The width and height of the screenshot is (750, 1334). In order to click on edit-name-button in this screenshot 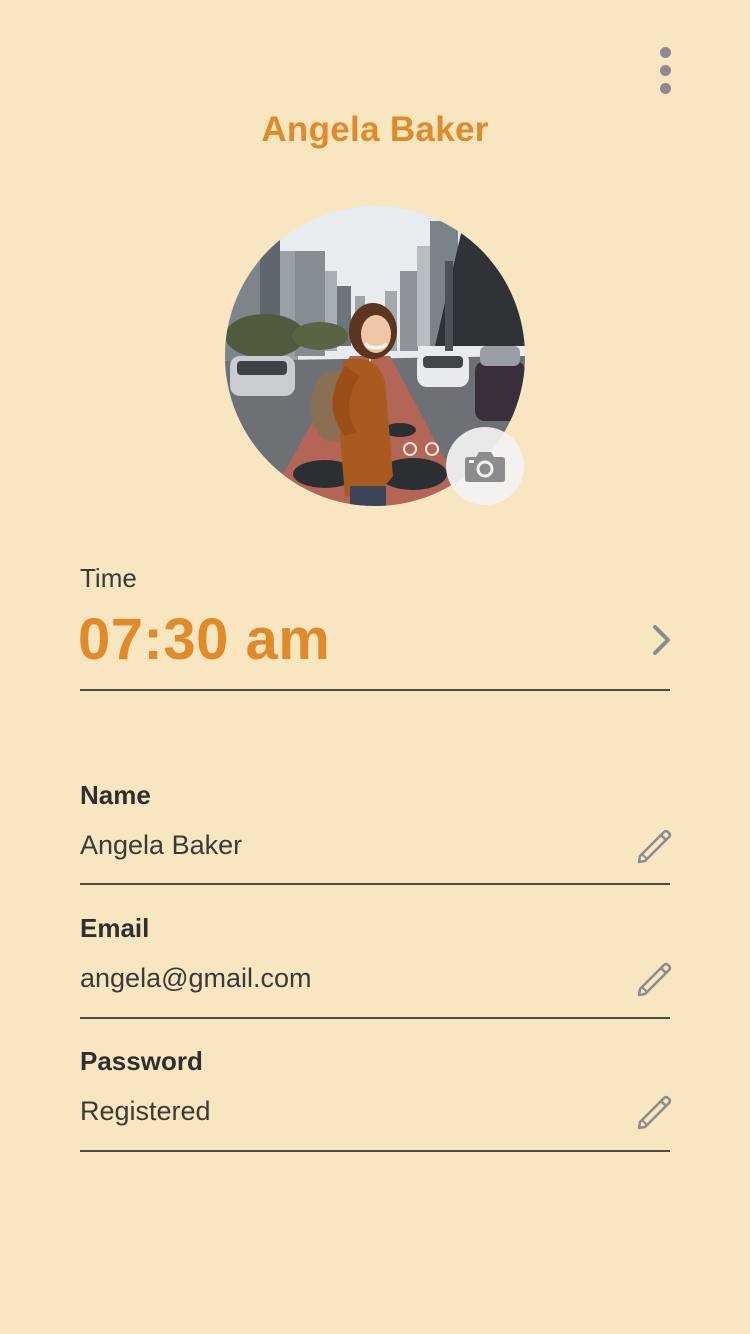, I will do `click(654, 846)`.